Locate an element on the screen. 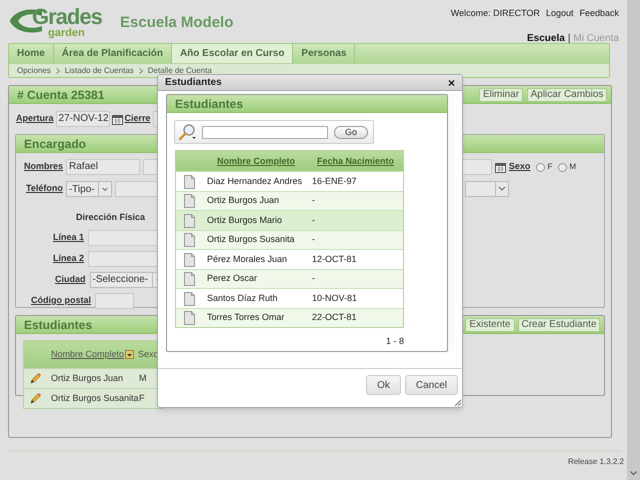  column-header: Fecha Nacimiento is located at coordinates (355, 161).